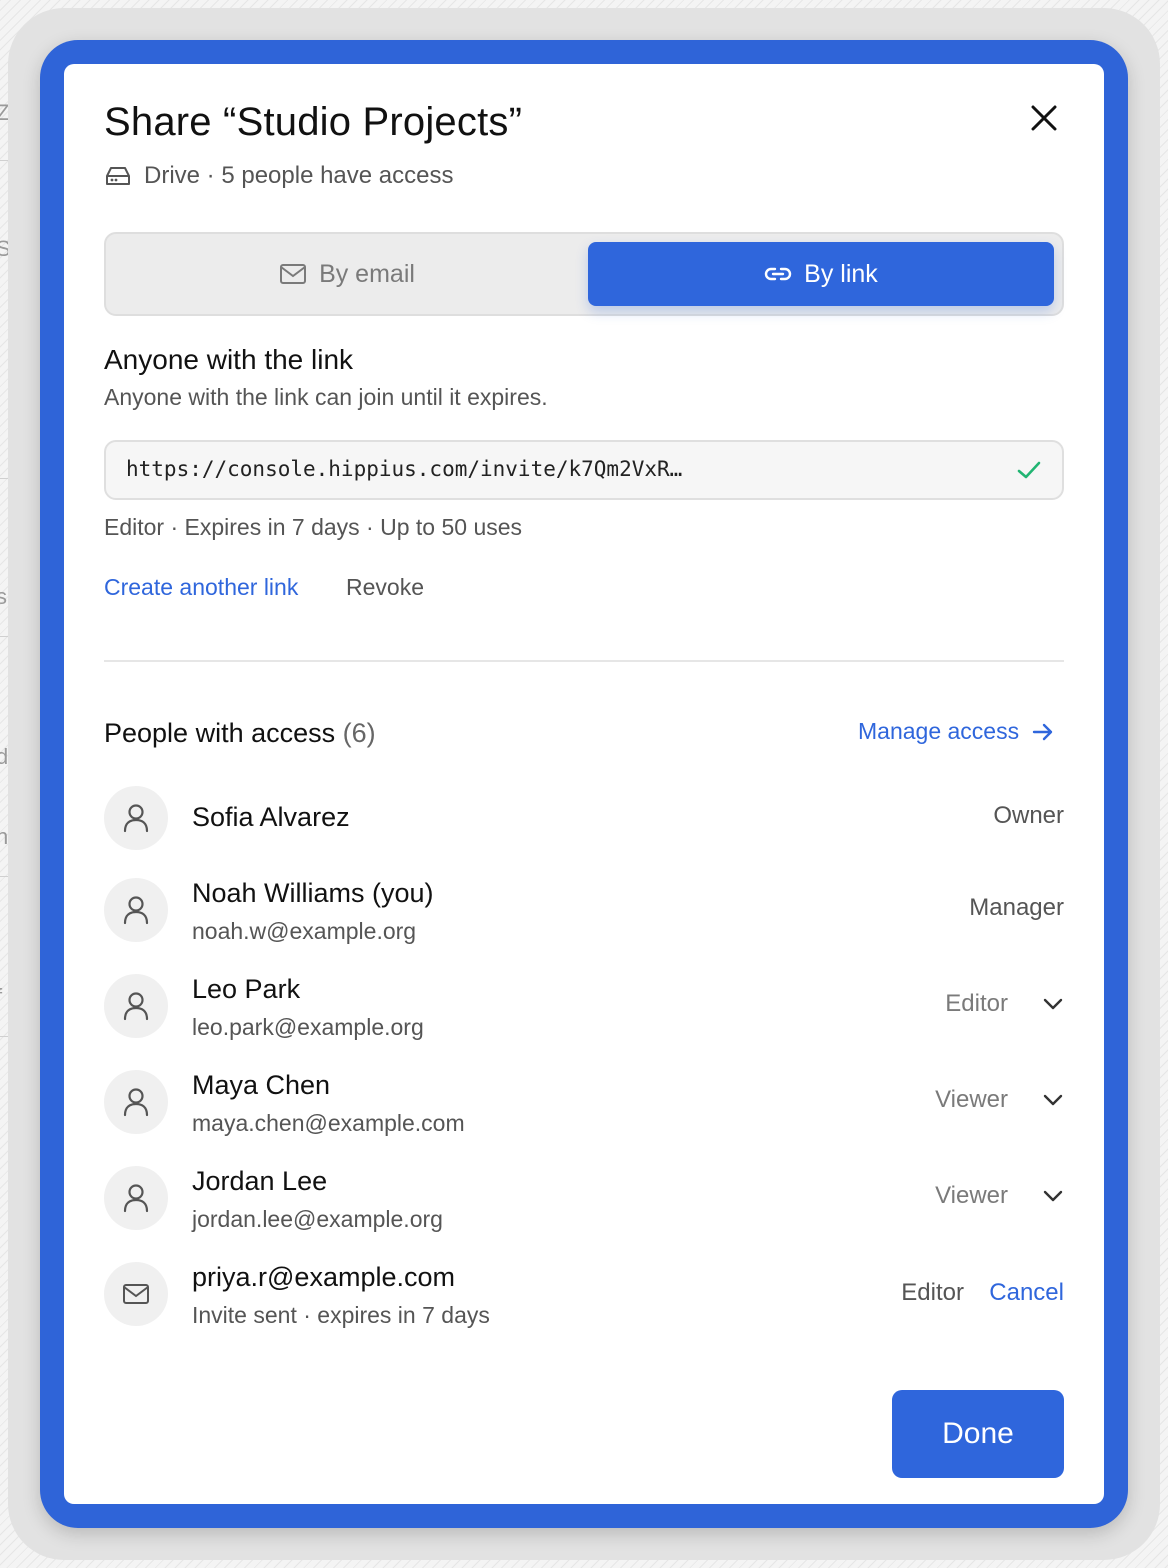 Image resolution: width=1168 pixels, height=1568 pixels. I want to click on people-heading: People with access (6), so click(240, 733).